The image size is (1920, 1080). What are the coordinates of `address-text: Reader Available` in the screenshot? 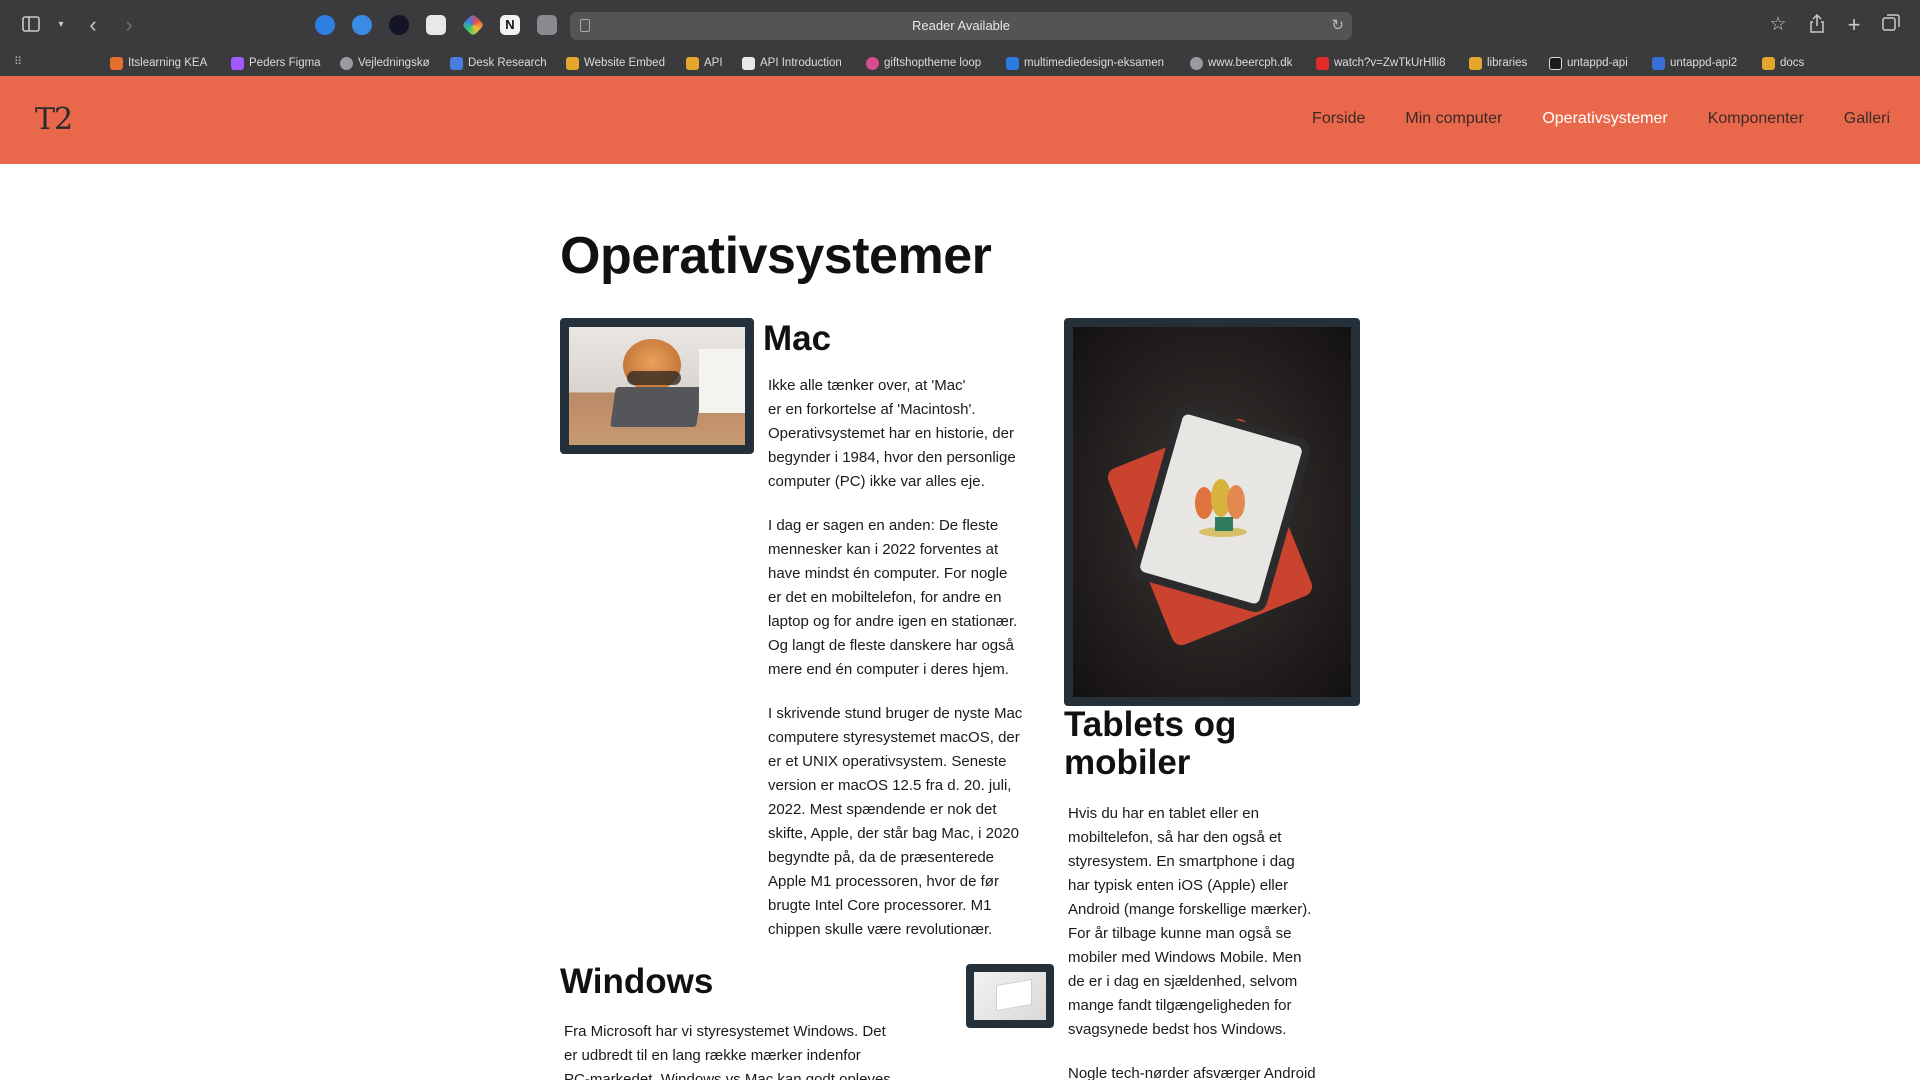 It's located at (961, 25).